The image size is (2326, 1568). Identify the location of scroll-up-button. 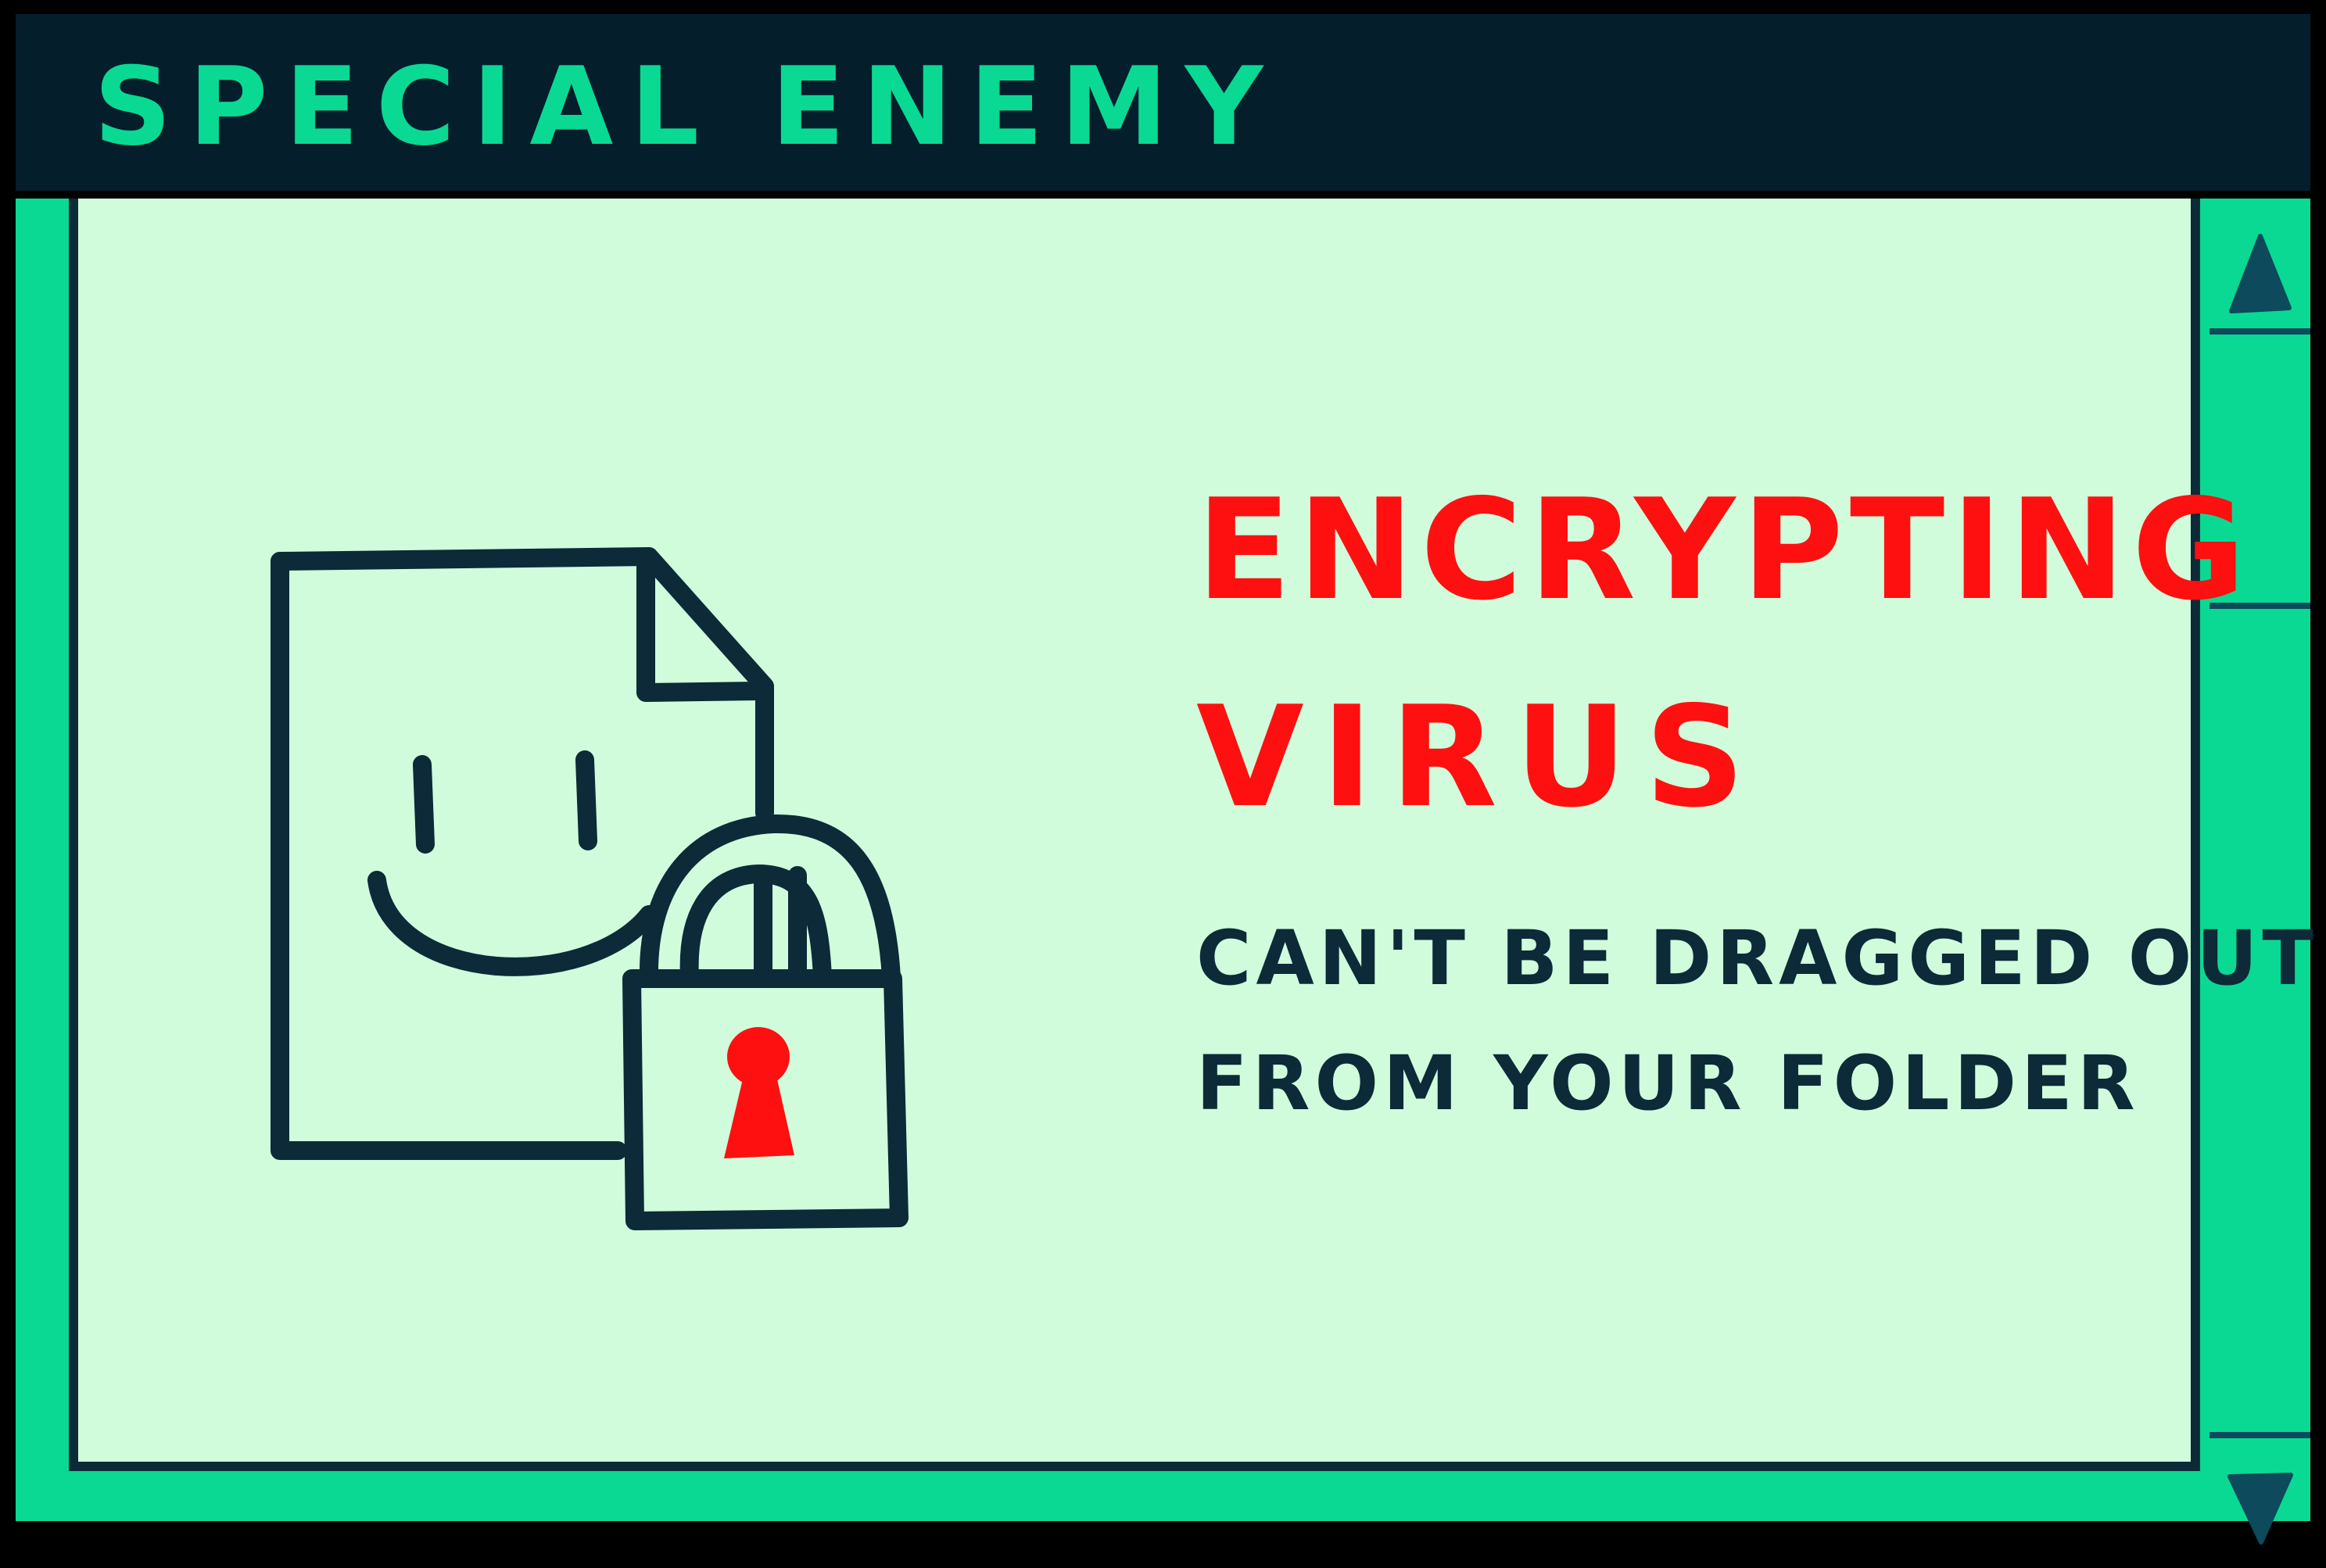
(2260, 272).